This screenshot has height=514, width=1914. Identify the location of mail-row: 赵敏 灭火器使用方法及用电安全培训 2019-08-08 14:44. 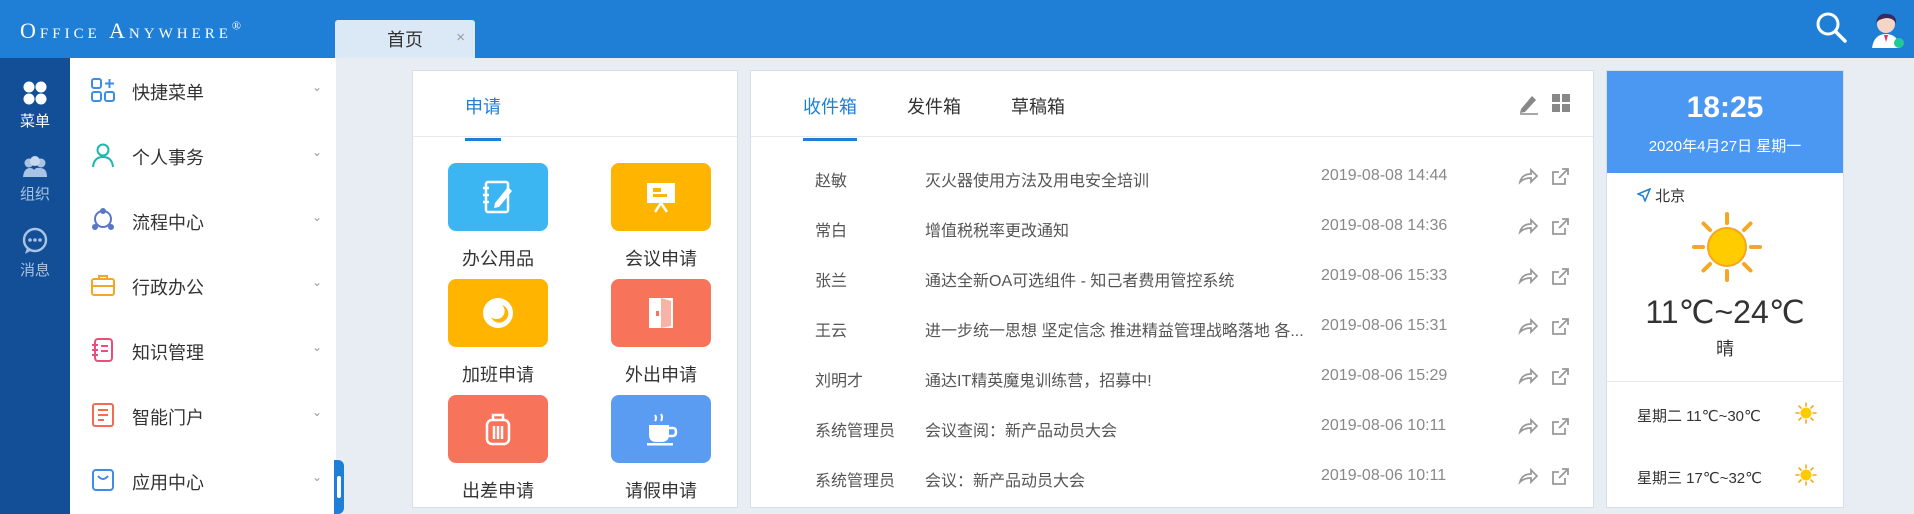
(1173, 177).